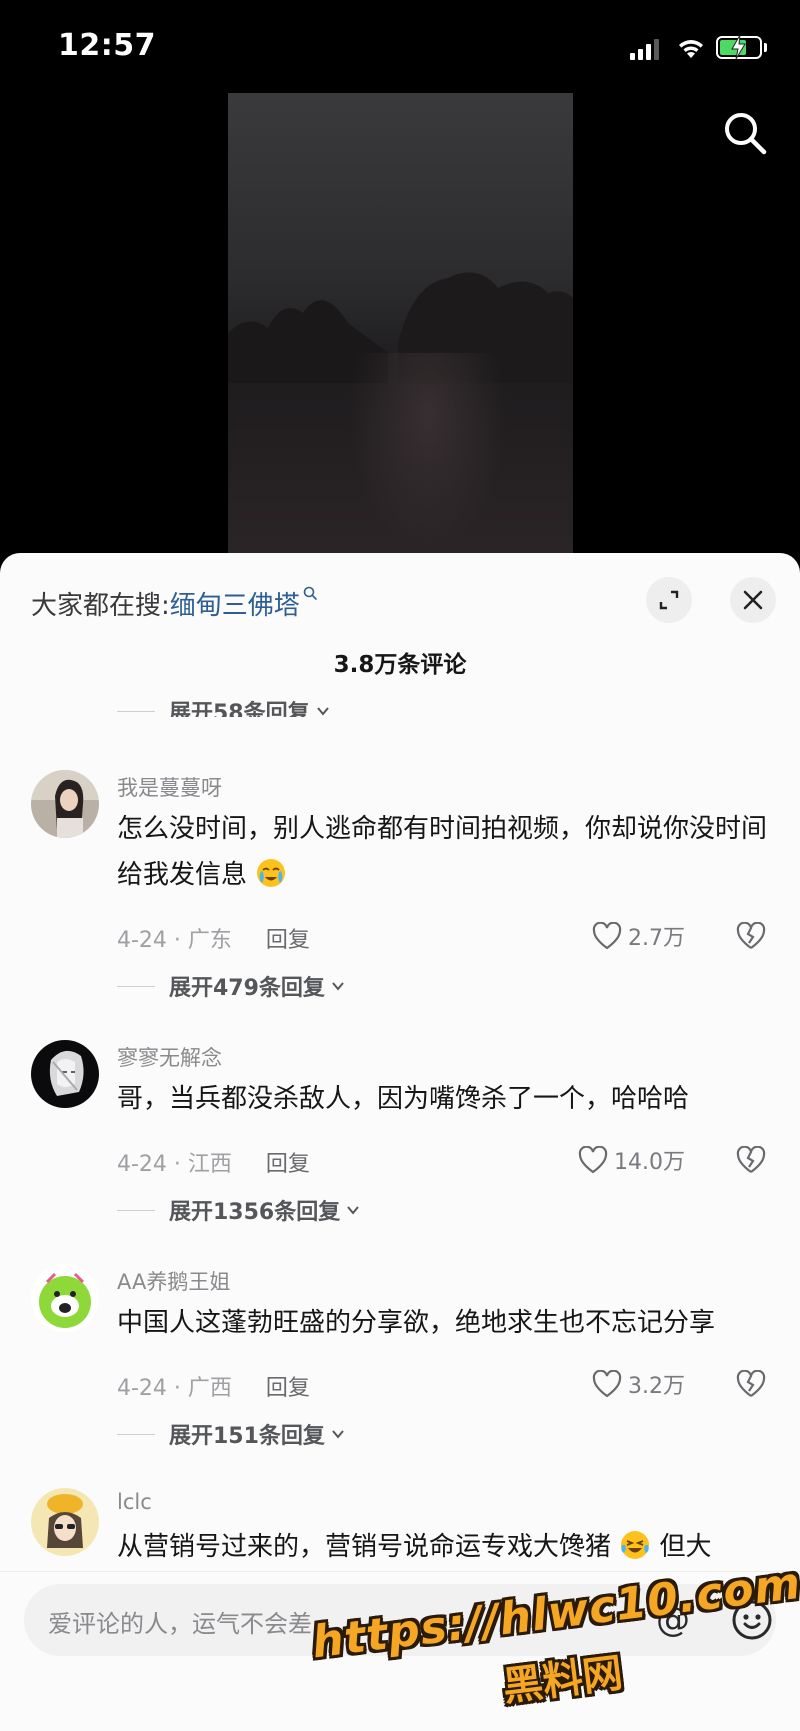 The width and height of the screenshot is (800, 1731). Describe the element at coordinates (235, 603) in the screenshot. I see `trending-search-term: 缅甸三佛塔` at that location.